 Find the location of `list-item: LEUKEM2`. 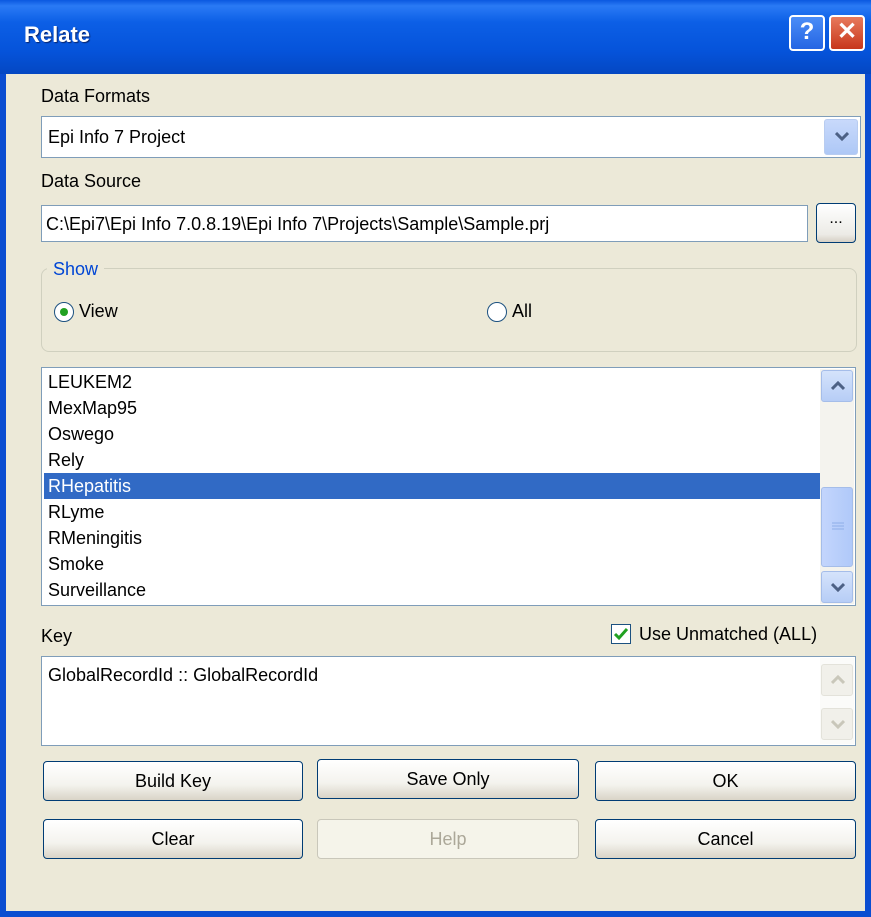

list-item: LEUKEM2 is located at coordinates (432, 382).